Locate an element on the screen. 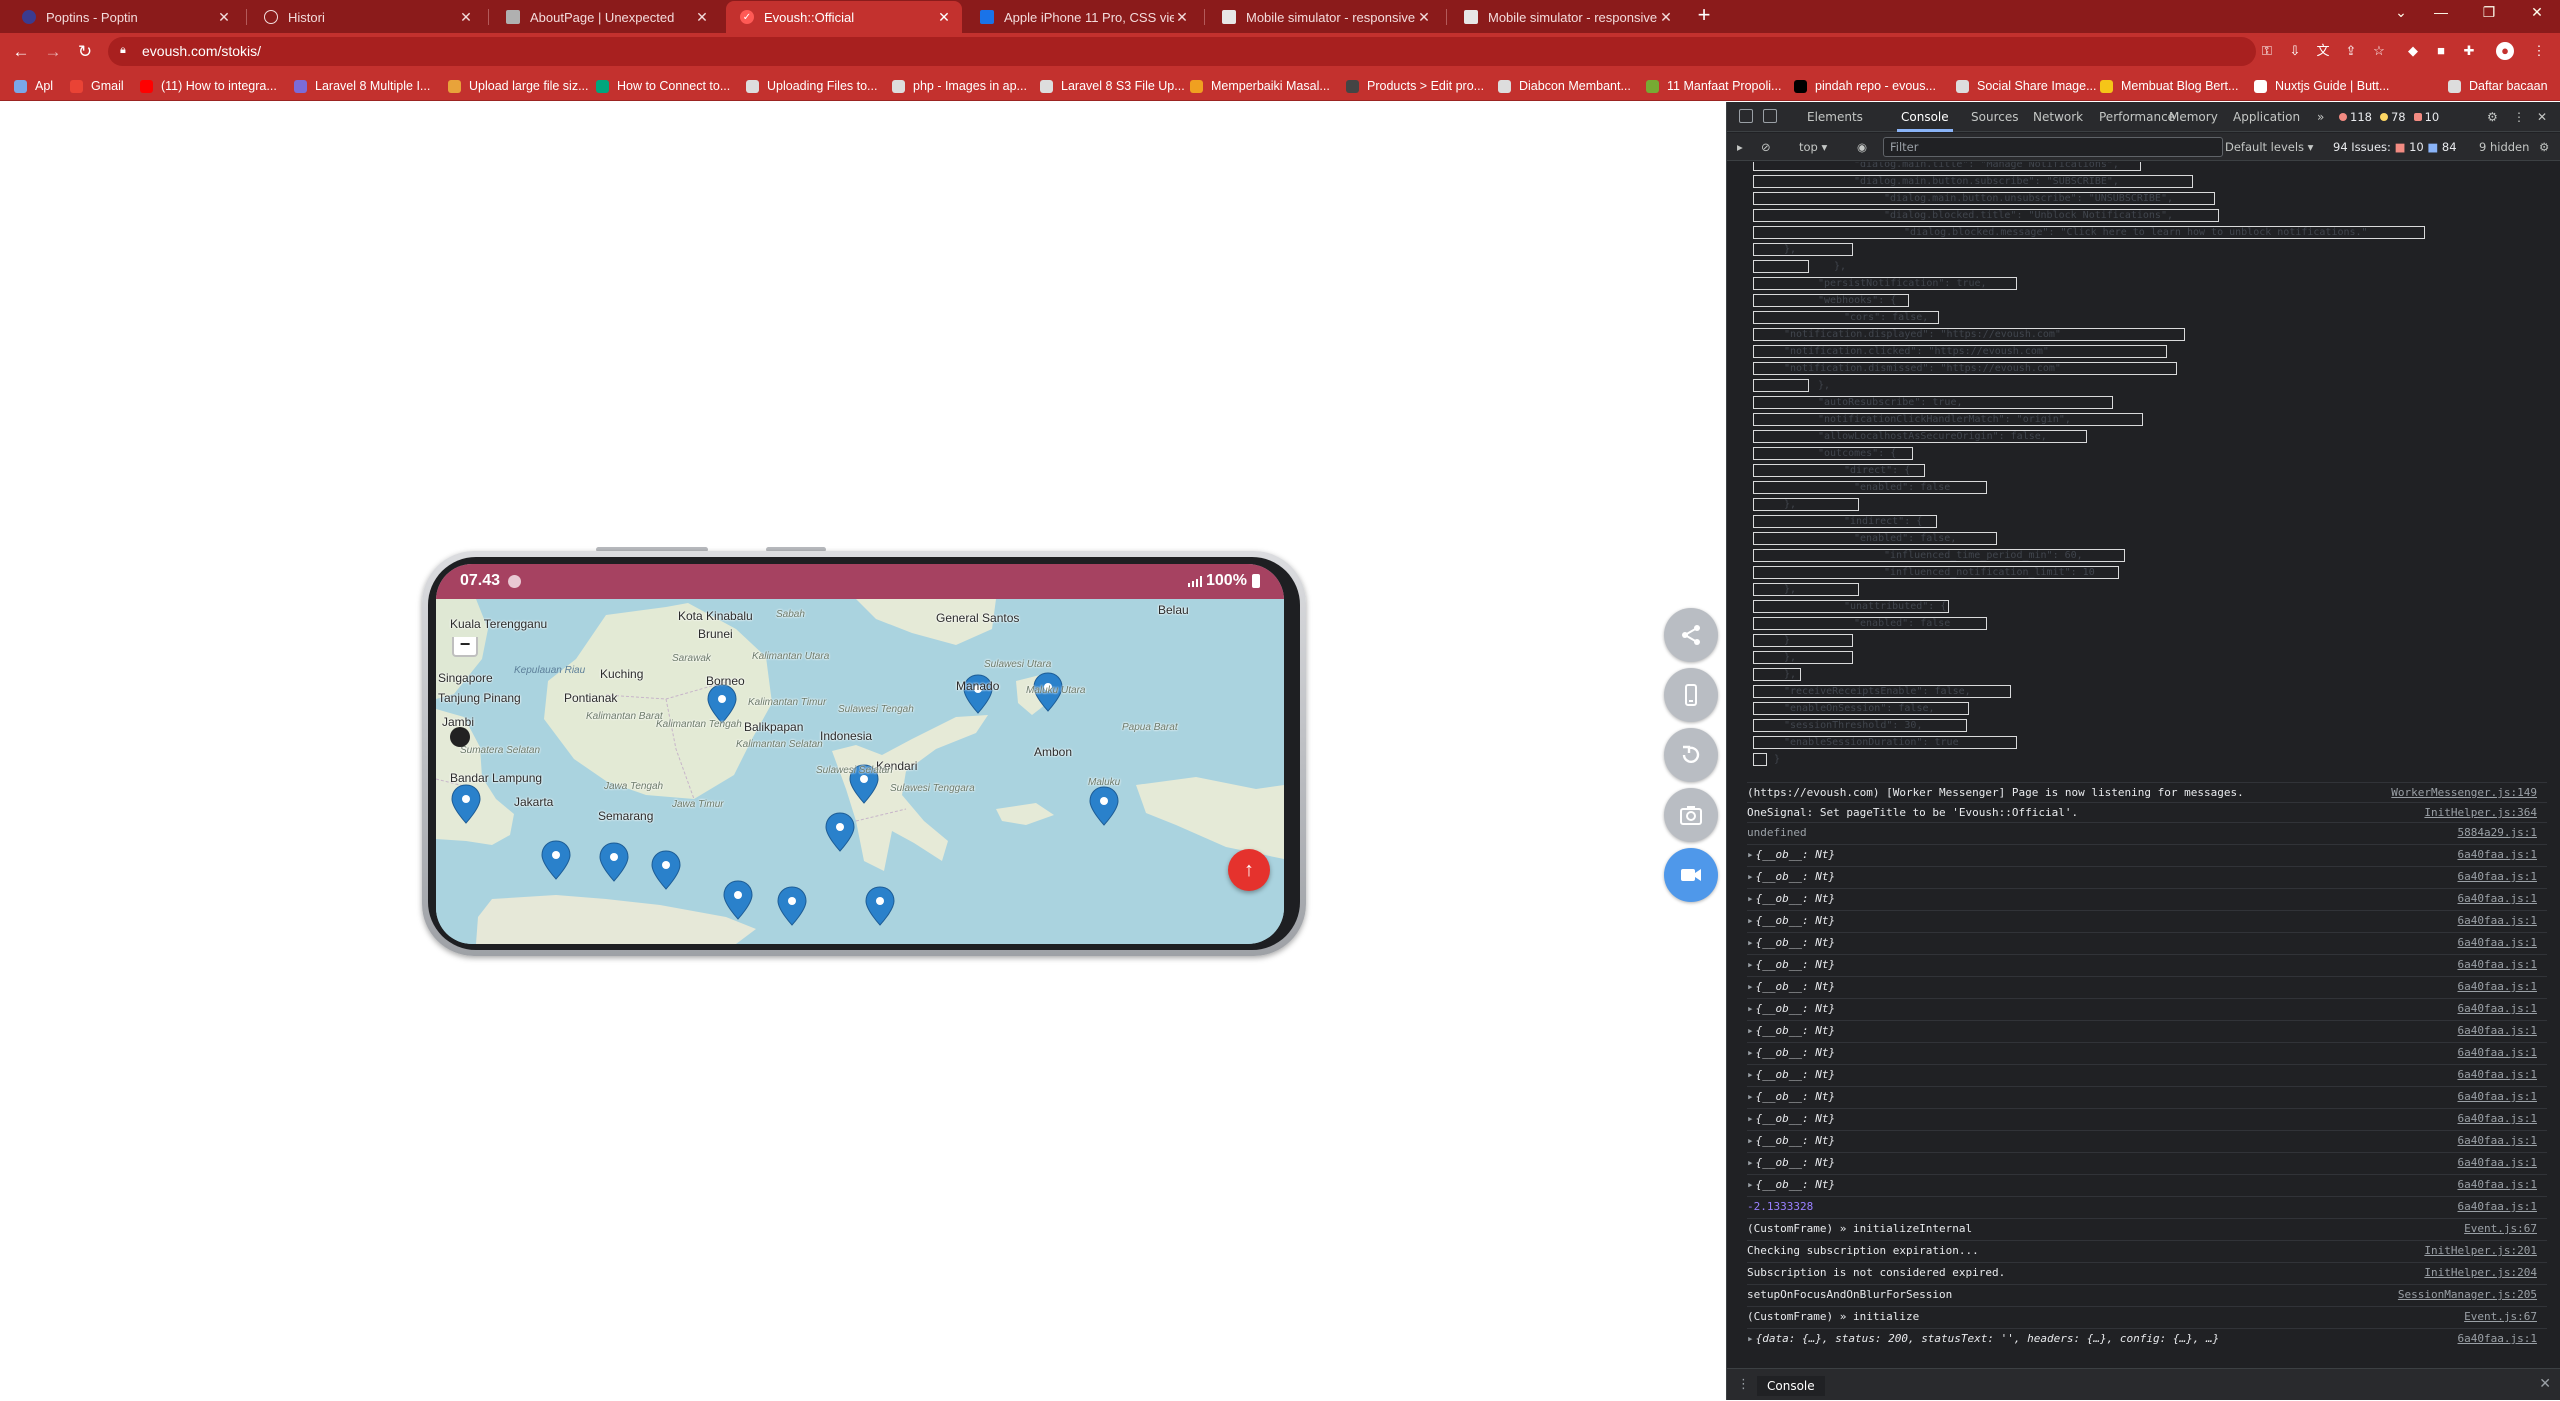  extension-icon: ◆ is located at coordinates (2413, 51).